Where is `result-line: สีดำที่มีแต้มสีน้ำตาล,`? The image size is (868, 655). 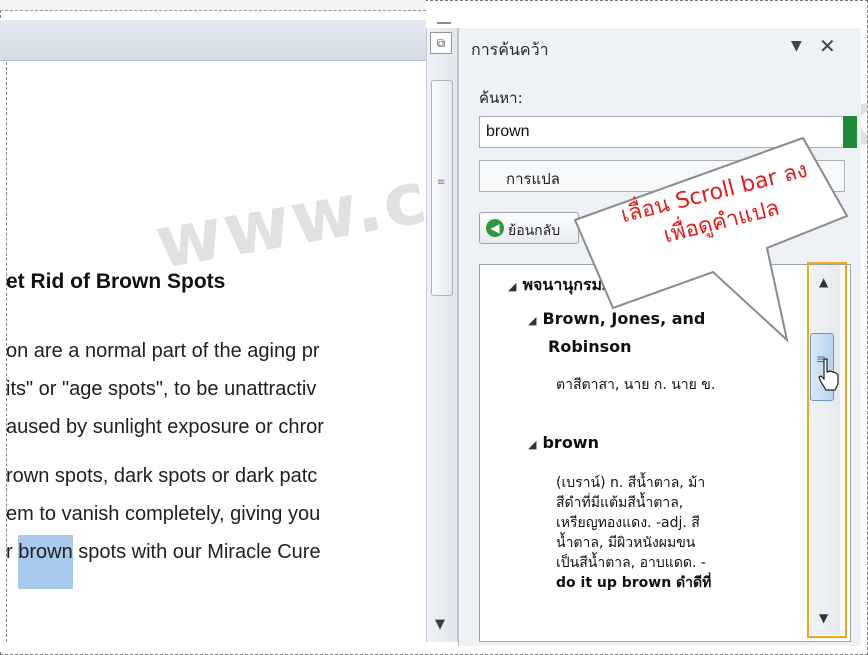 result-line: สีดำที่มีแต้มสีน้ำตาล, is located at coordinates (620, 503).